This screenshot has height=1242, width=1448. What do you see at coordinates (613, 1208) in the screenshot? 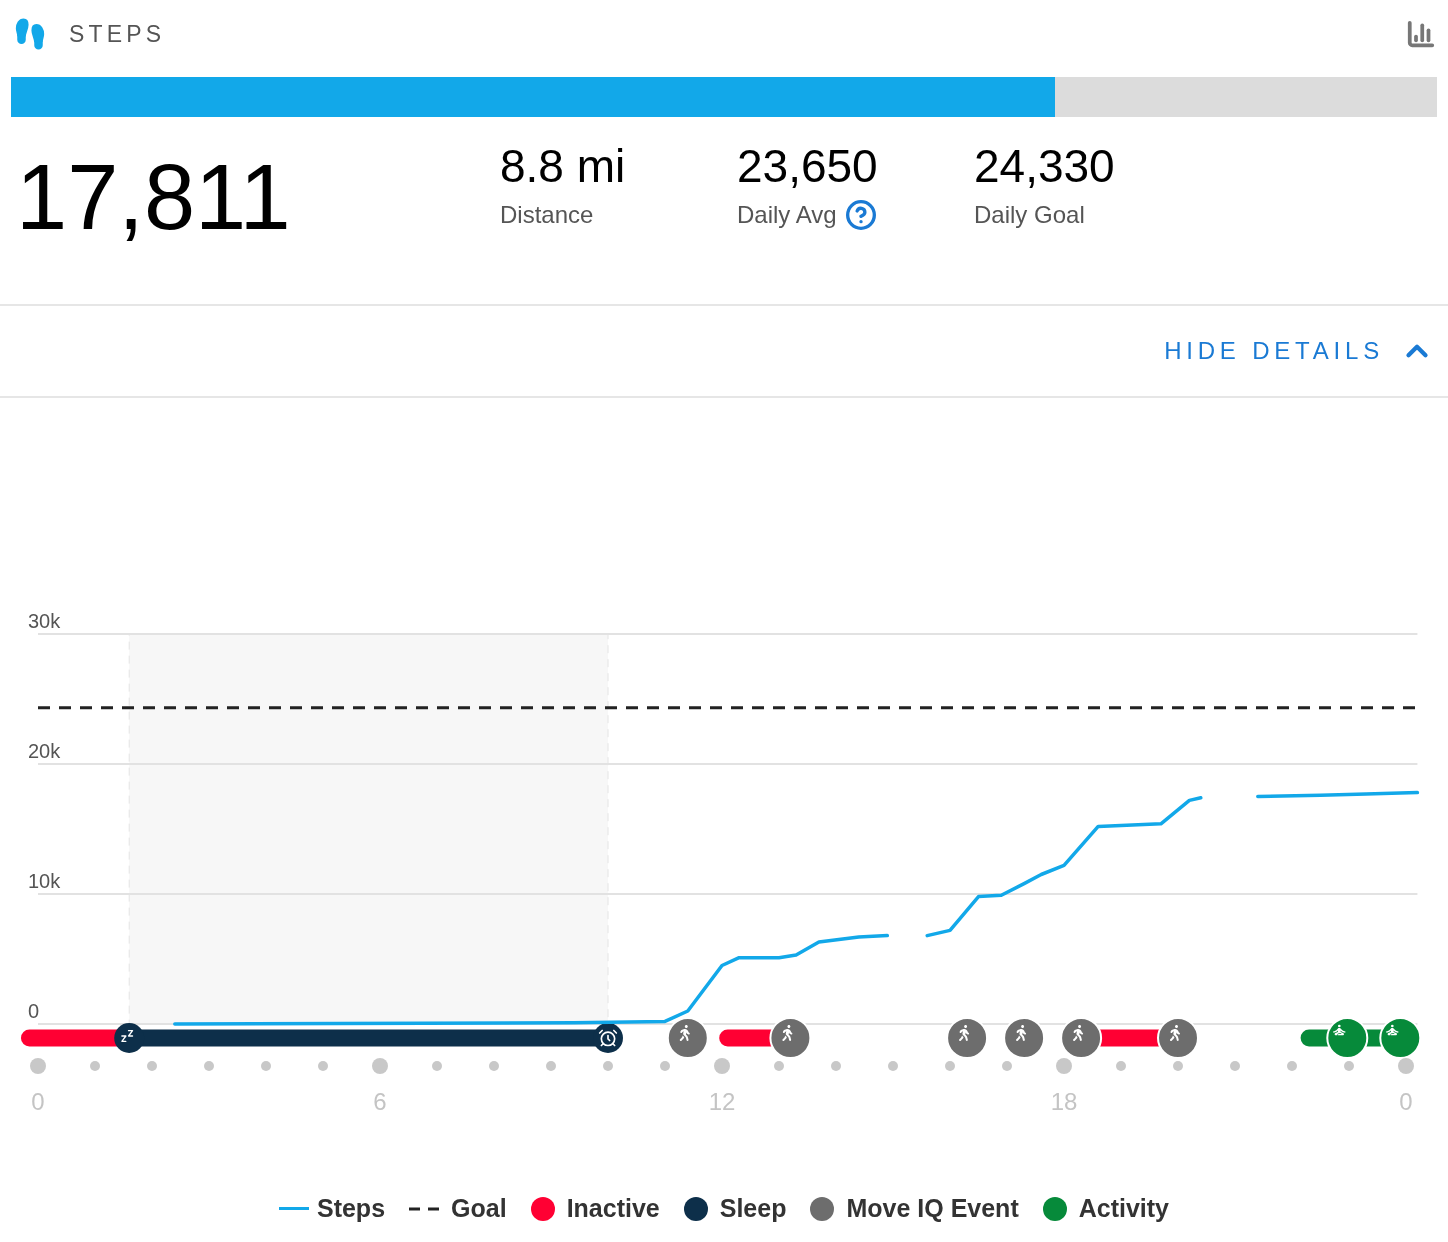
I see `legend-label: Inactive` at bounding box center [613, 1208].